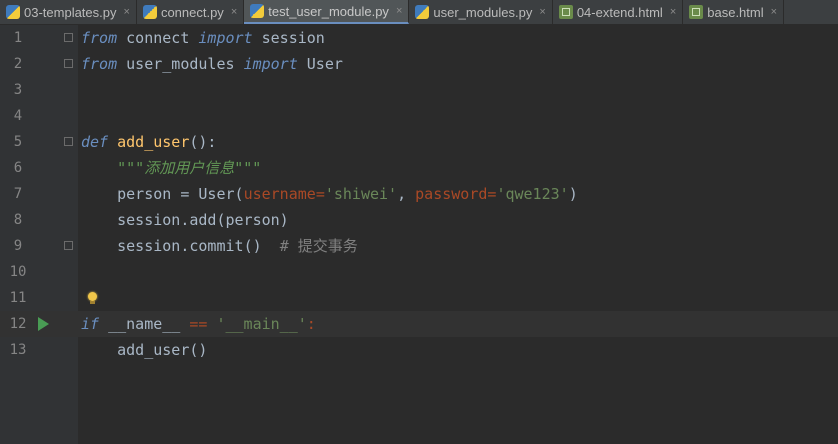  Describe the element at coordinates (148, 142) in the screenshot. I see `code-text: def add_user():` at that location.